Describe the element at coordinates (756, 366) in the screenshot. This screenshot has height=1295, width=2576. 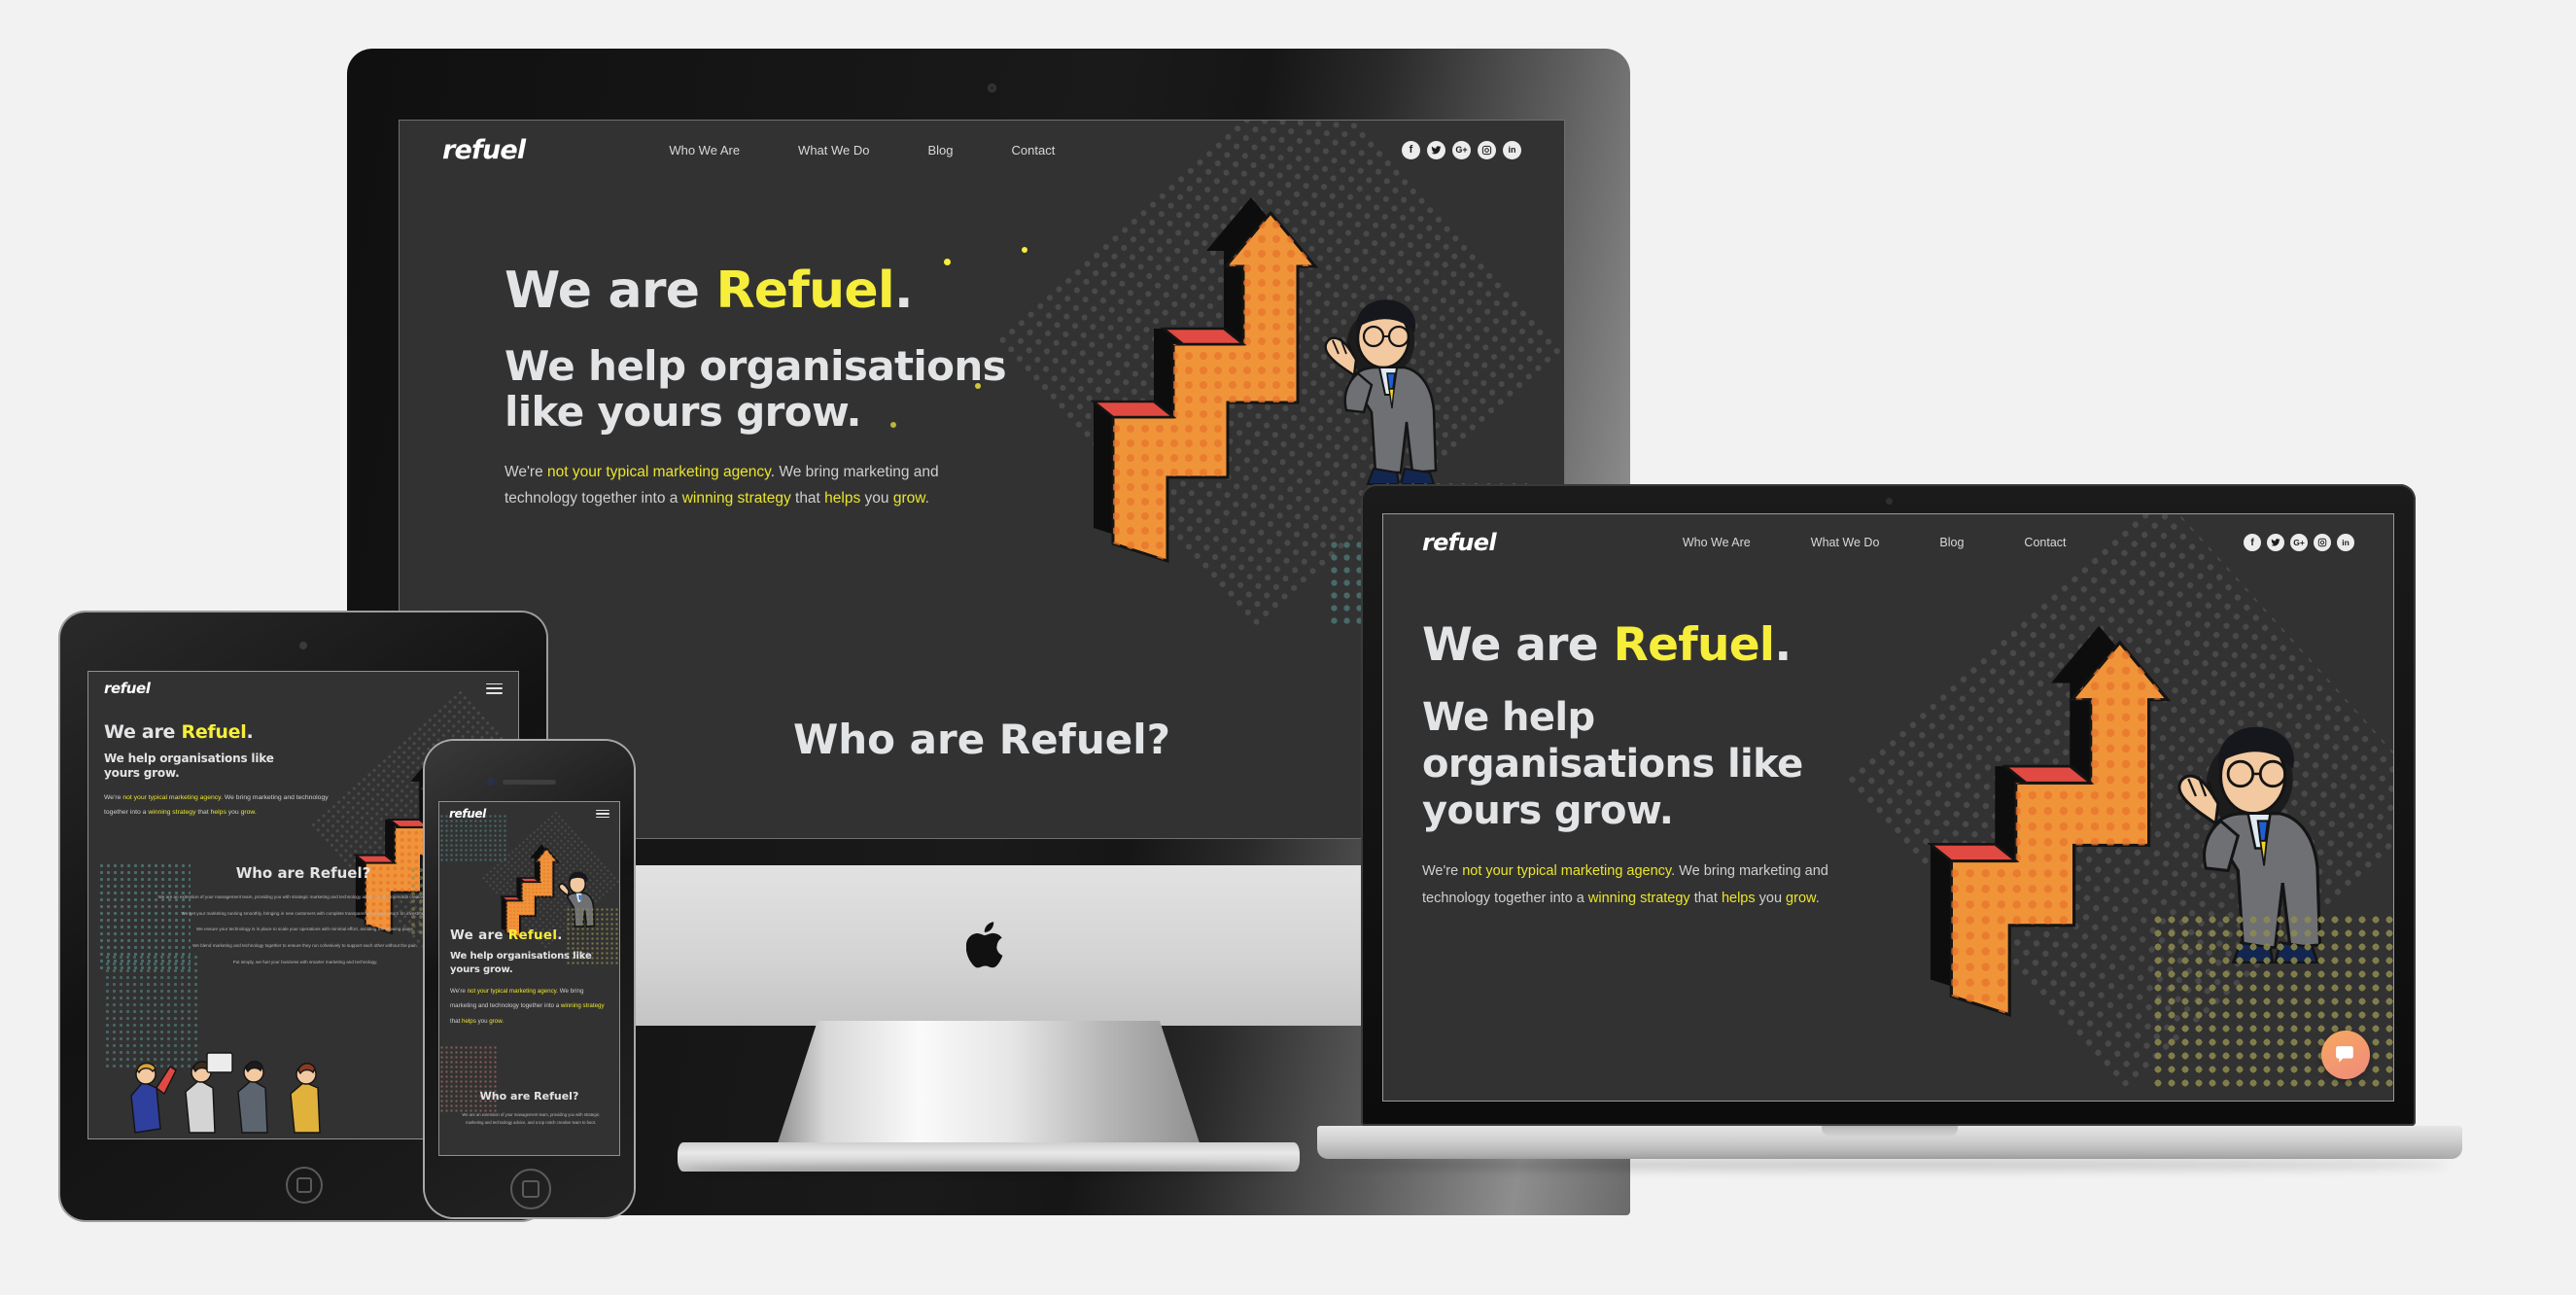
I see `hero-line-2: We help organisations` at that location.